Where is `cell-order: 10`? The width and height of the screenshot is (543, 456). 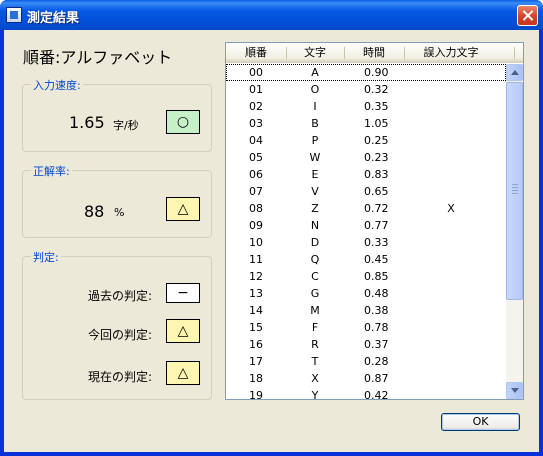
cell-order: 10 is located at coordinates (256, 242).